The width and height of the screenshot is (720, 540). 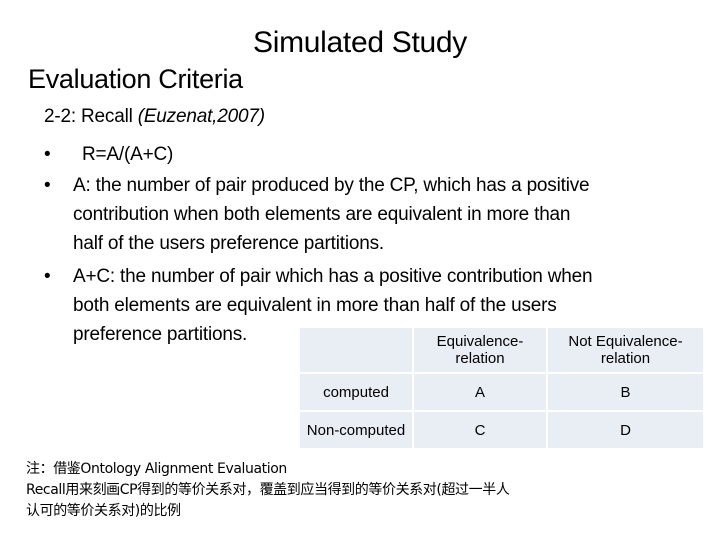 I want to click on row-label-computed: computed, so click(x=356, y=392).